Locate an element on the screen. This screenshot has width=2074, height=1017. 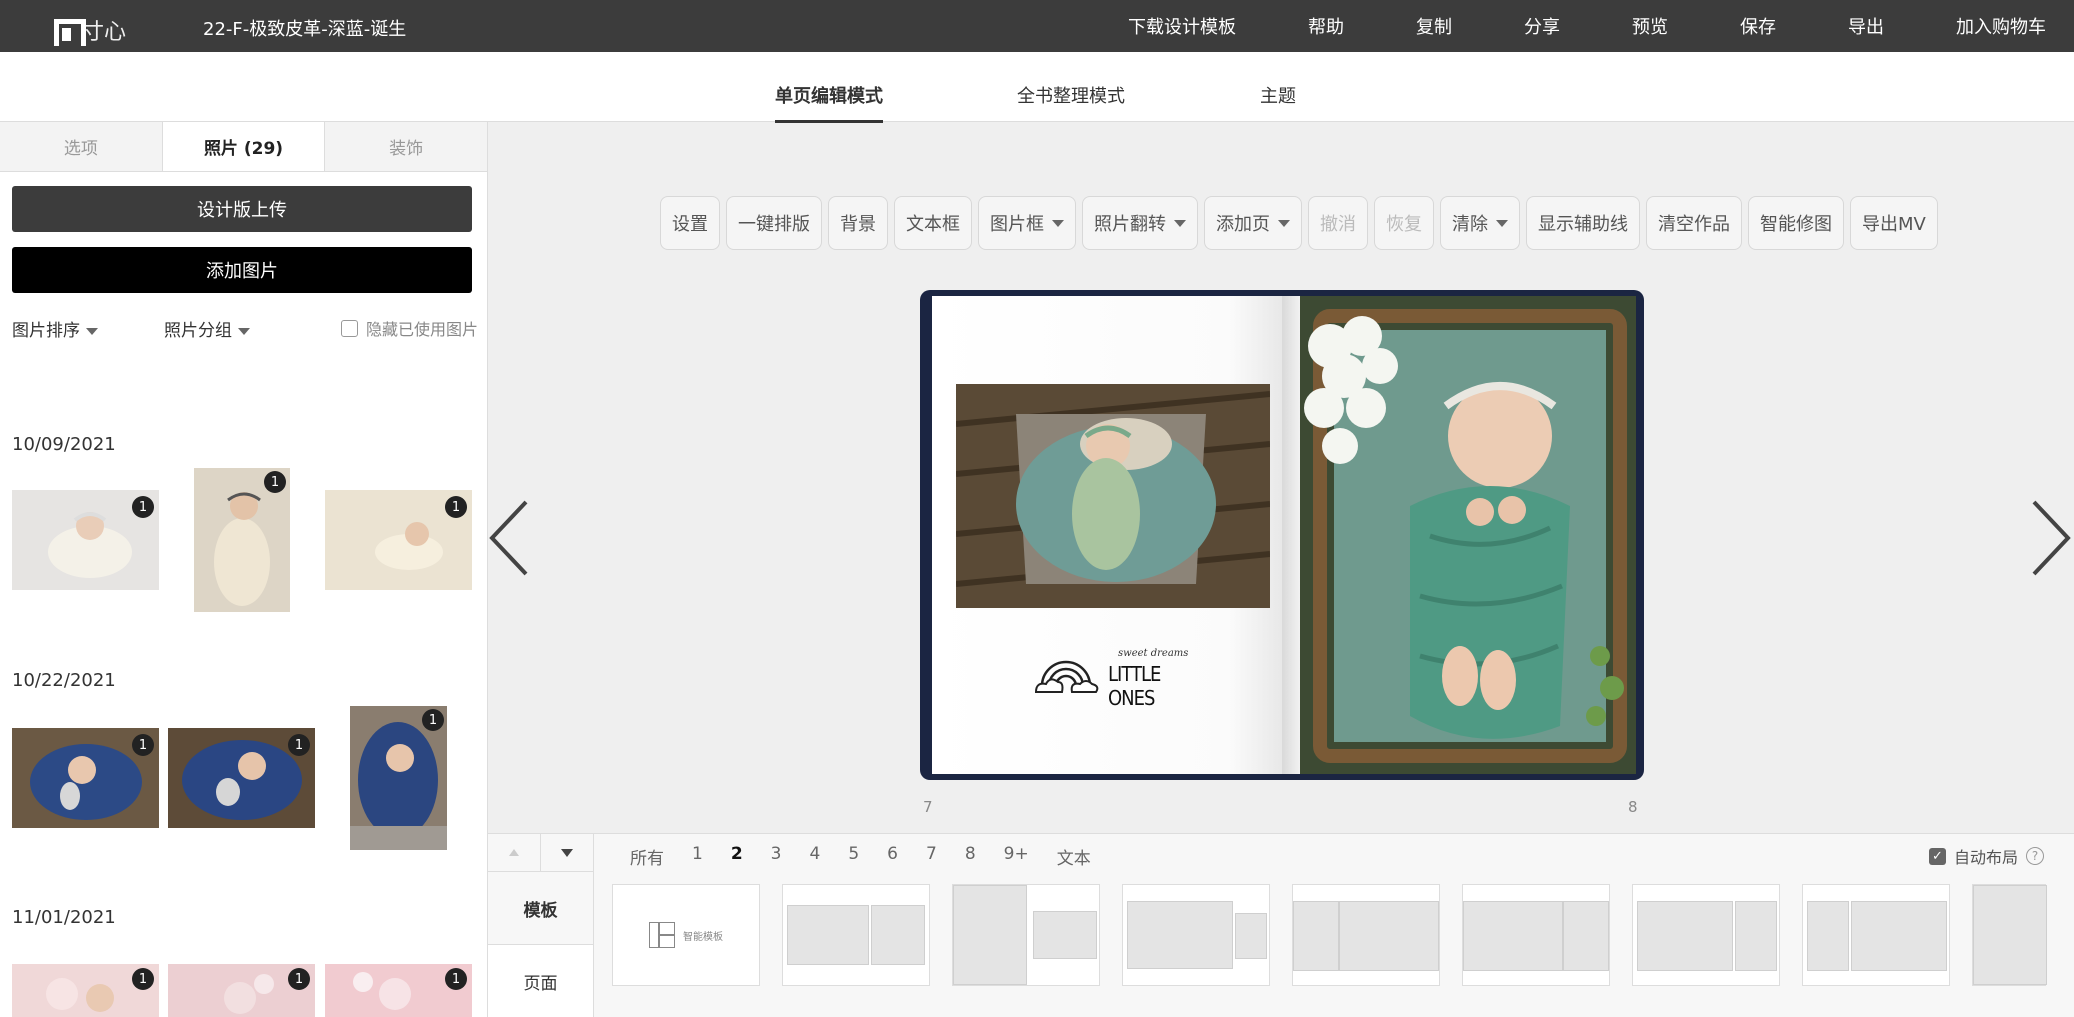
redo-button: 恢复 is located at coordinates (1404, 223).